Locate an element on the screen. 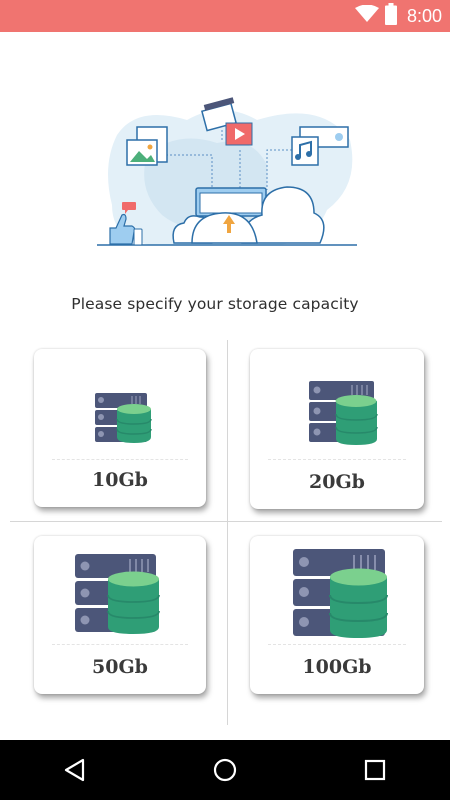  status-bar: 8:00 is located at coordinates (225, 16).